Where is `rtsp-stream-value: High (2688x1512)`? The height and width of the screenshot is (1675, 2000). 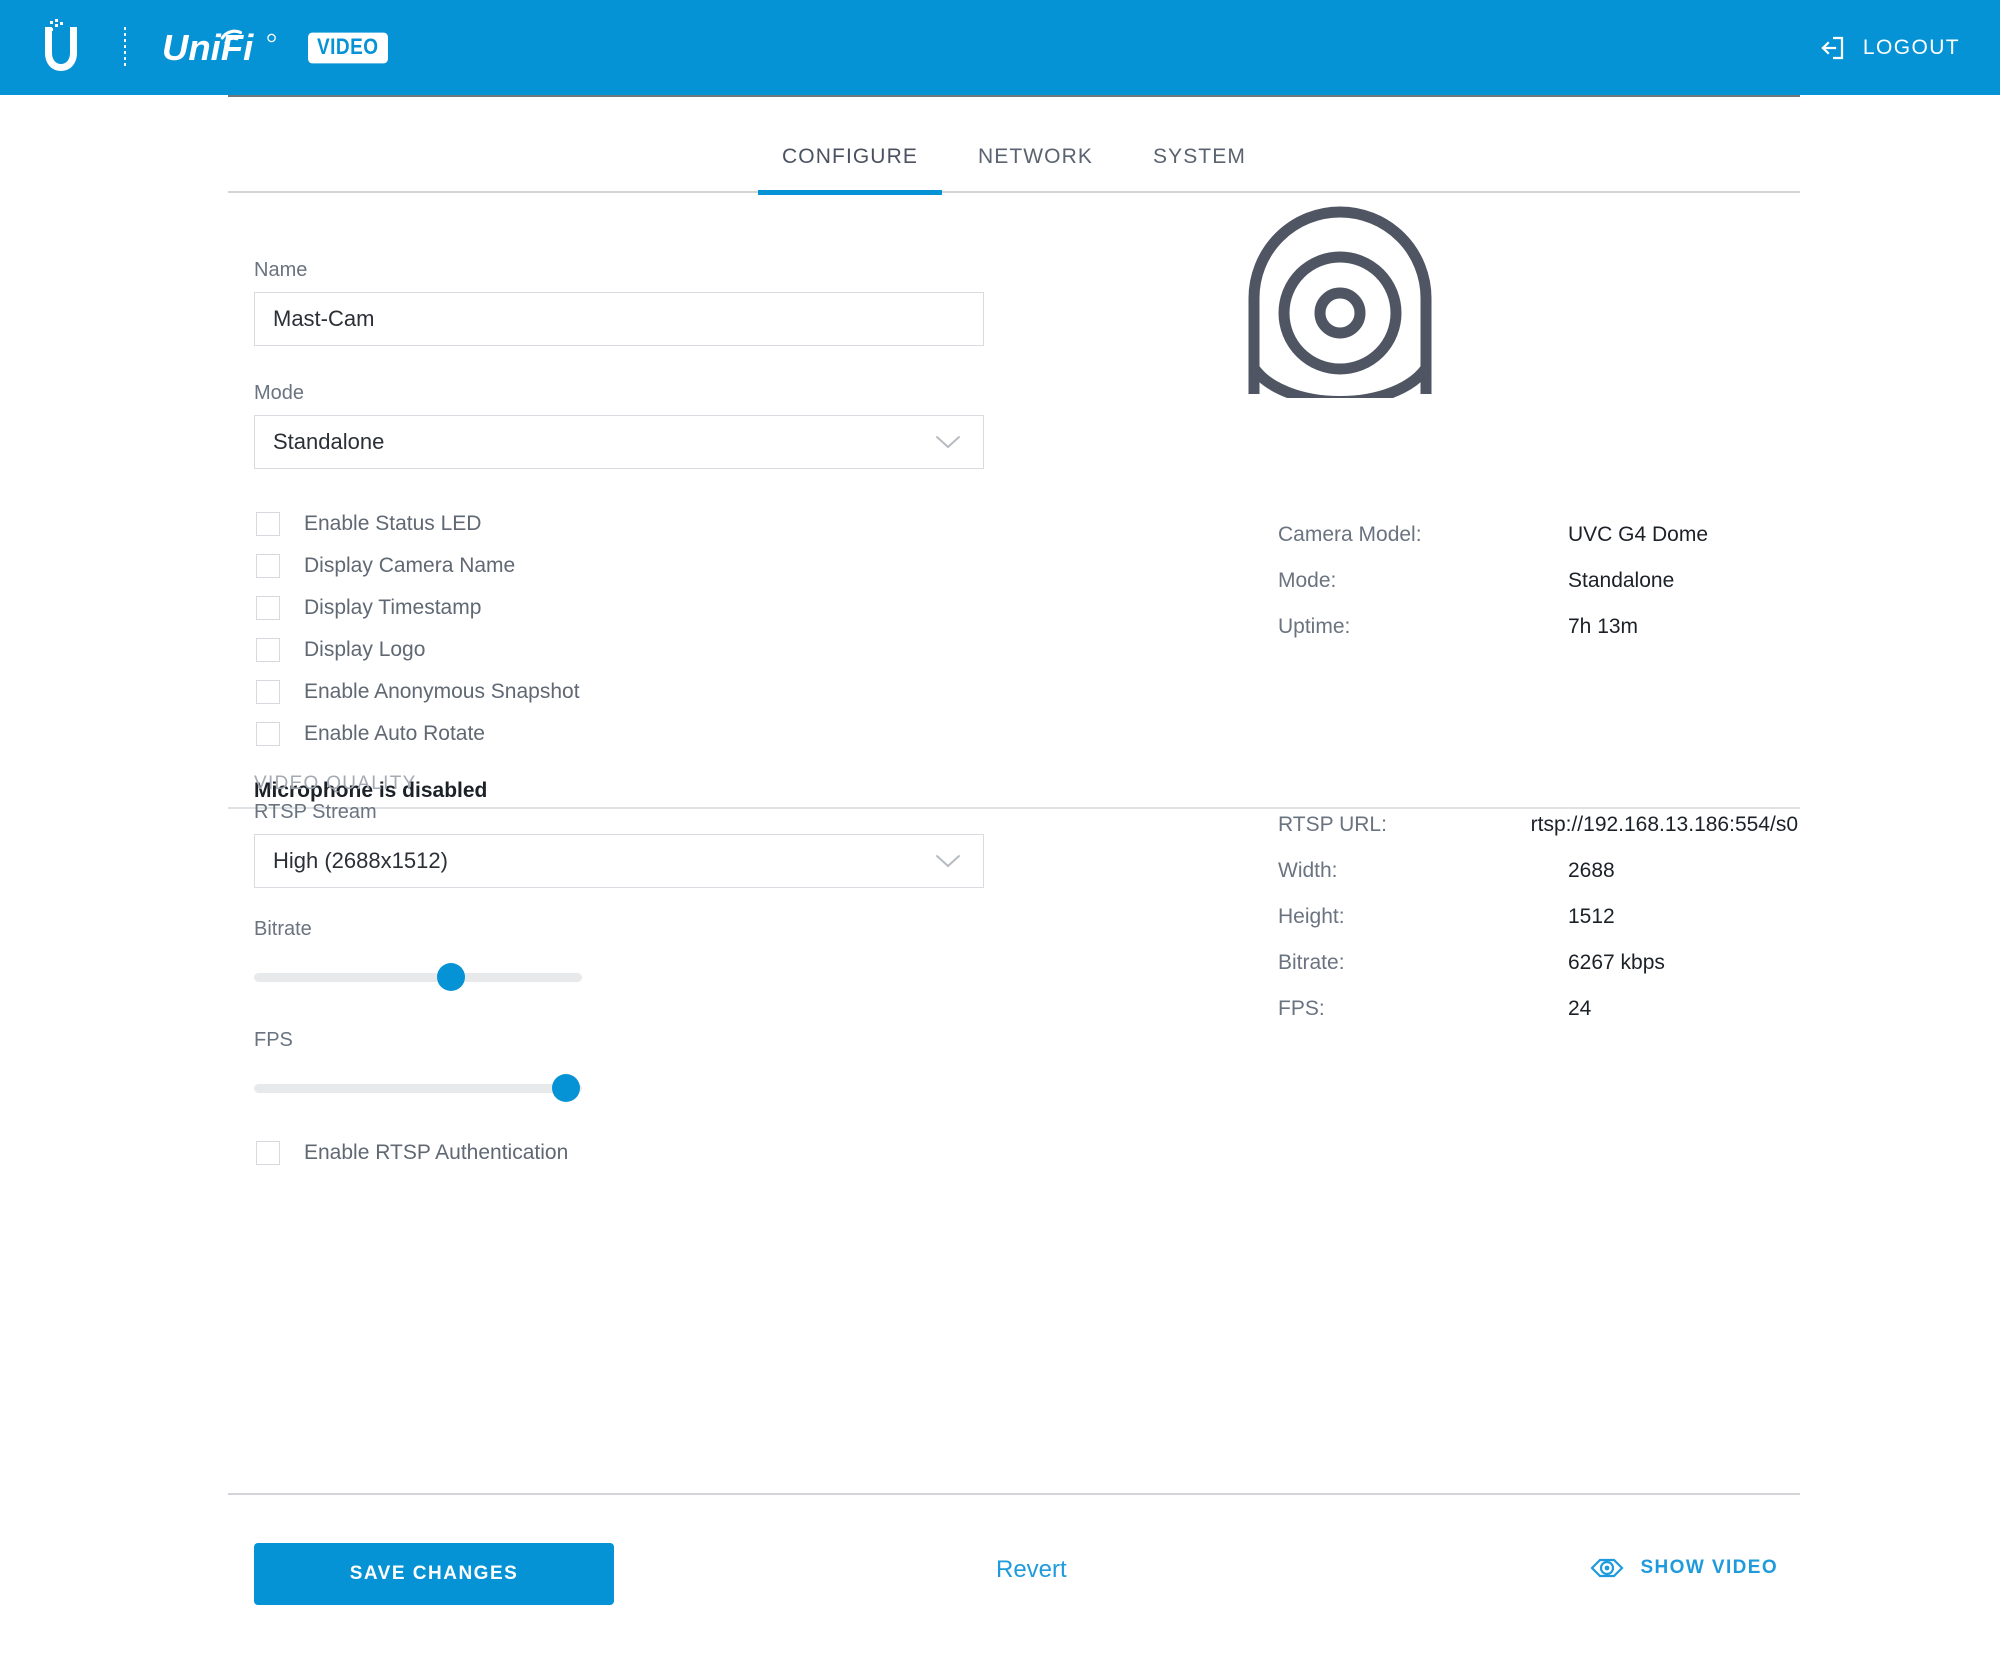
rtsp-stream-value: High (2688x1512) is located at coordinates (360, 860).